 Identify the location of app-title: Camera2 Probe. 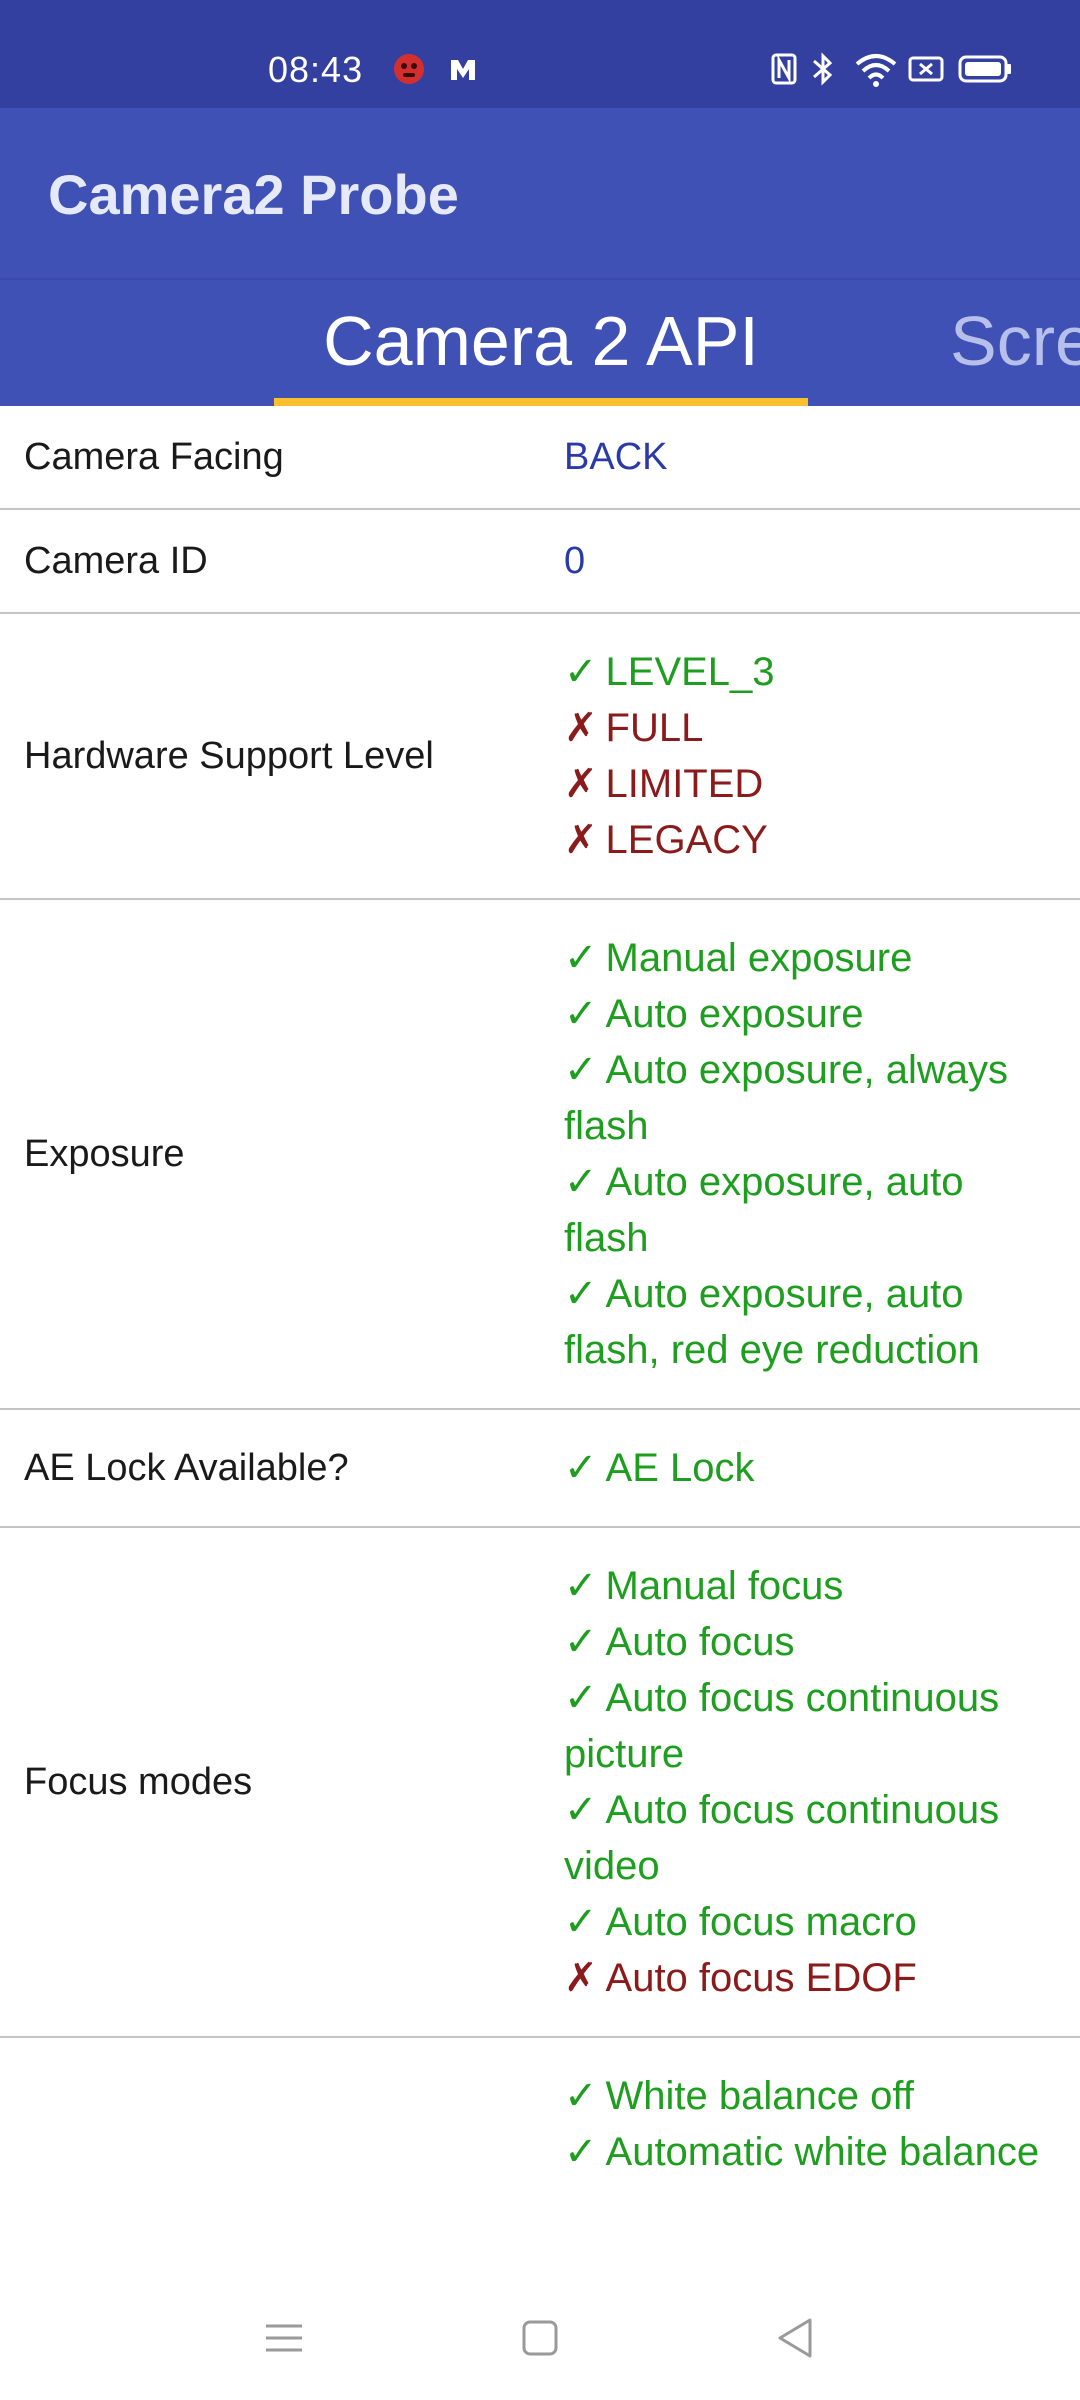
(253, 194).